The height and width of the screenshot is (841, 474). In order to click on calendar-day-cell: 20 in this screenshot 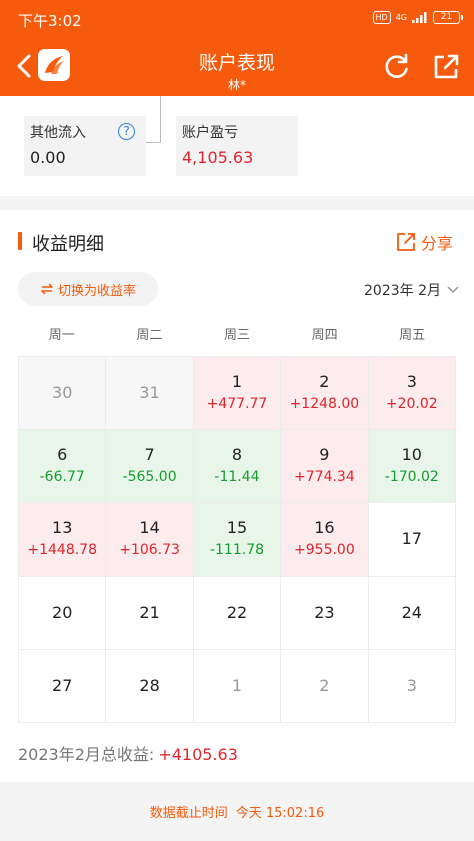, I will do `click(63, 613)`.